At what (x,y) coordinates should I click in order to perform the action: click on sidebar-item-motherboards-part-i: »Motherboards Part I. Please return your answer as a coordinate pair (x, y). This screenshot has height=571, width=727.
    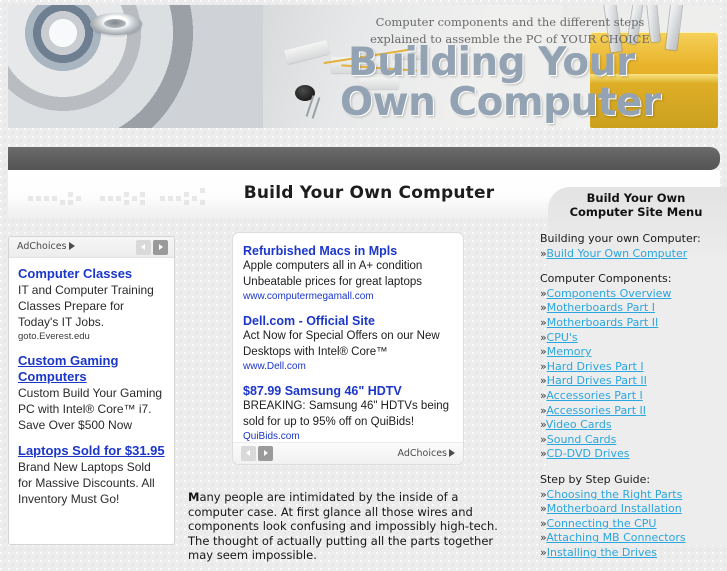
    Looking at the image, I should click on (633, 308).